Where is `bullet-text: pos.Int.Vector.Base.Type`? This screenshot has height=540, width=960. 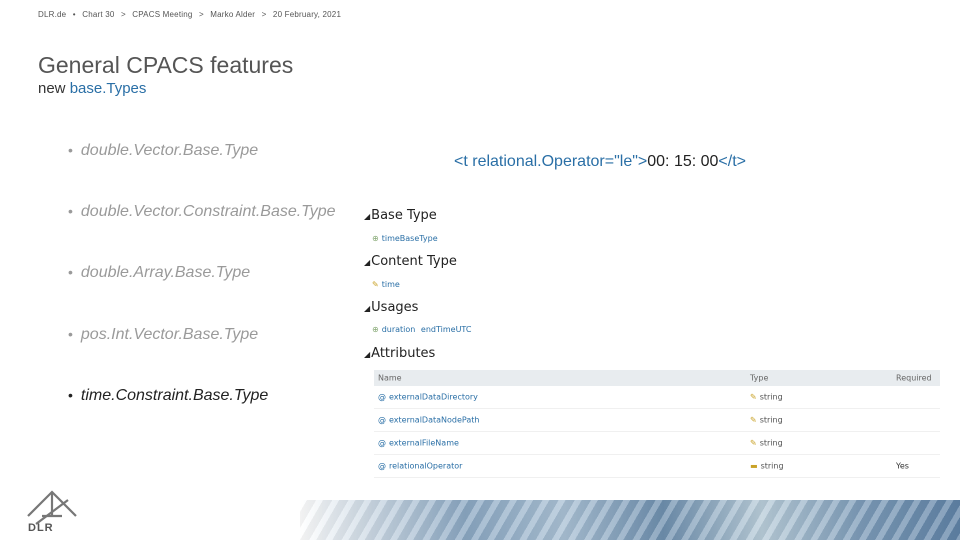
bullet-text: pos.Int.Vector.Base.Type is located at coordinates (169, 334).